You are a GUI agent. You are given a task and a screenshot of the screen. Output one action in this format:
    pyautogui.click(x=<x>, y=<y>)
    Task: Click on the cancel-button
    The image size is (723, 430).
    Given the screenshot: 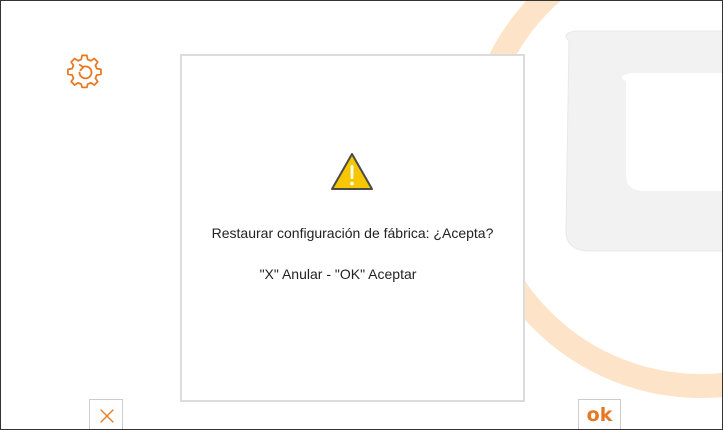 What is the action you would take?
    pyautogui.click(x=106, y=414)
    